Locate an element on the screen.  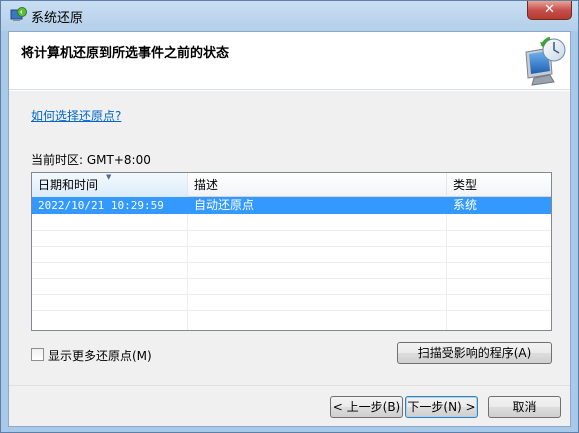
cell-description: 自动还原点 is located at coordinates (224, 205).